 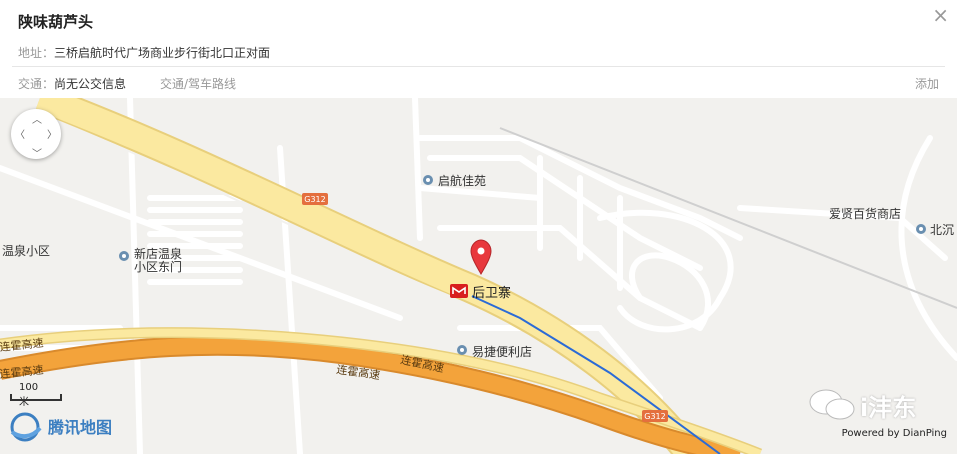 What do you see at coordinates (37, 118) in the screenshot?
I see `pan-up-icon: ︿` at bounding box center [37, 118].